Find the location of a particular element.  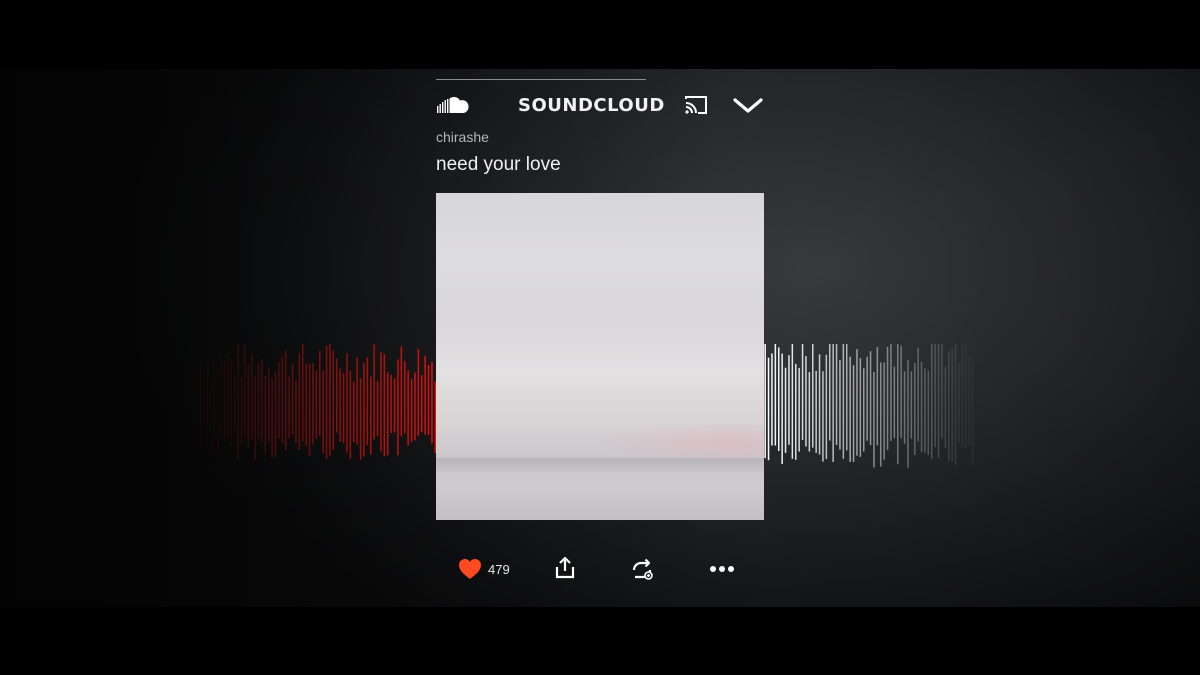

heart-icon is located at coordinates (470, 569).